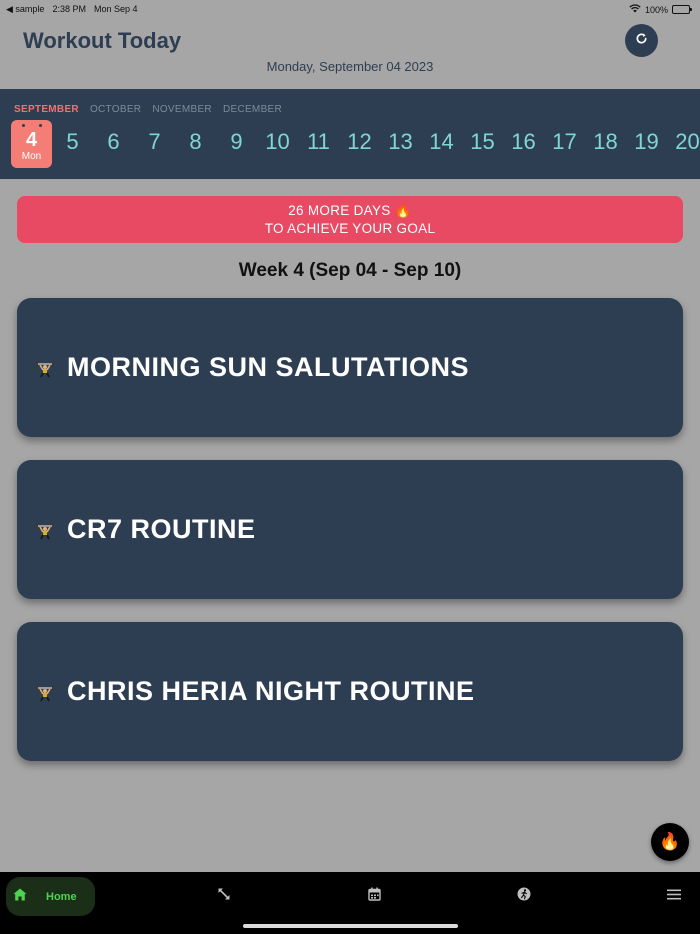  What do you see at coordinates (564, 142) in the screenshot?
I see `day-item: 17` at bounding box center [564, 142].